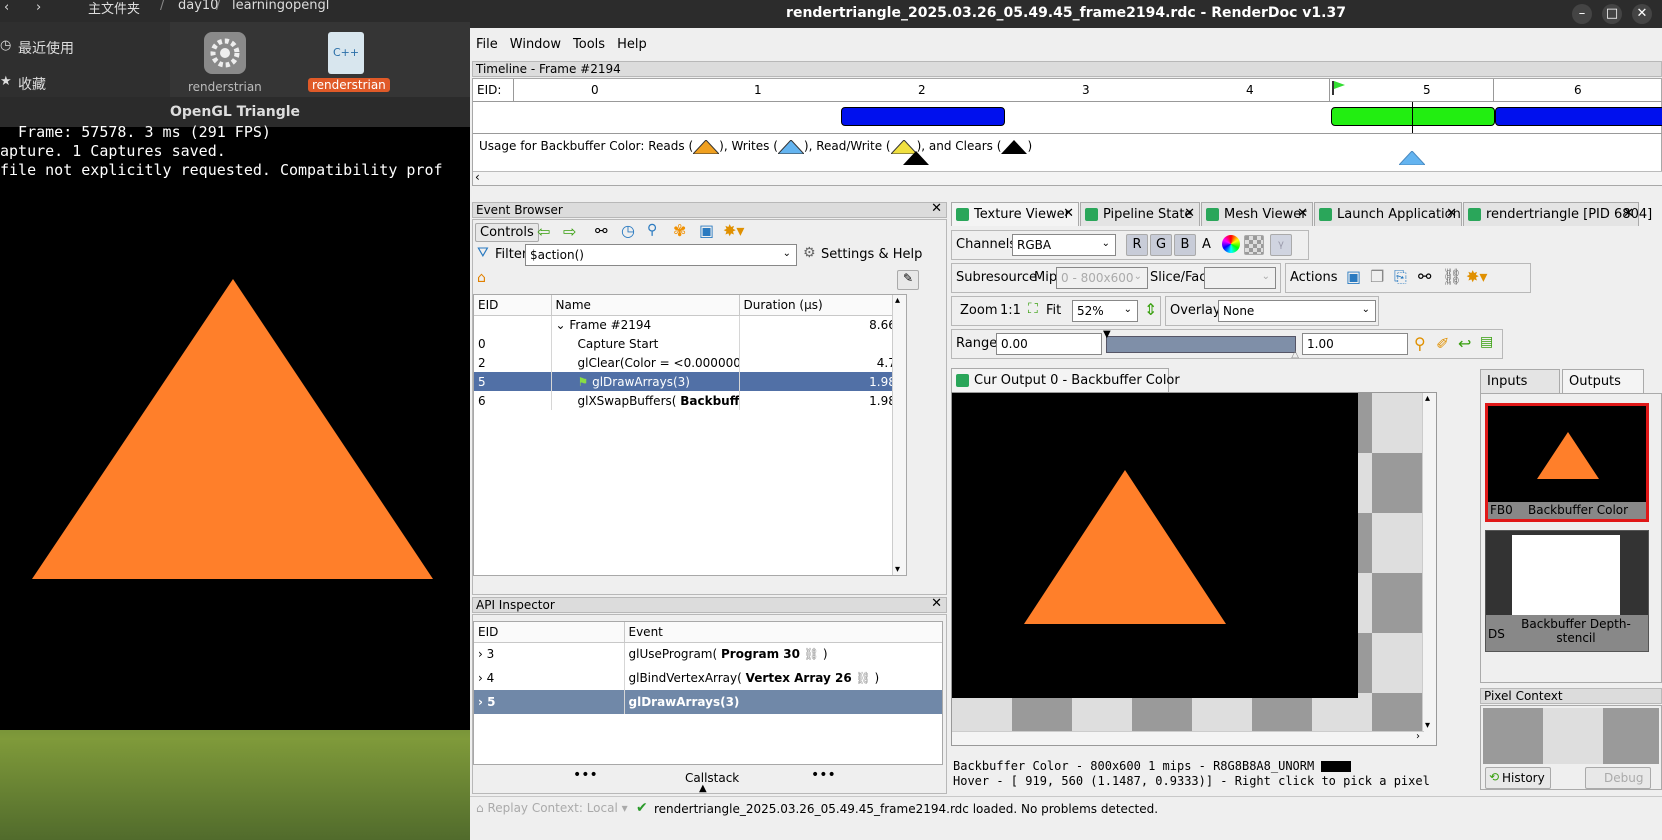 This screenshot has height=840, width=1662. I want to click on path-segment: 主文件夹, so click(114, 8).